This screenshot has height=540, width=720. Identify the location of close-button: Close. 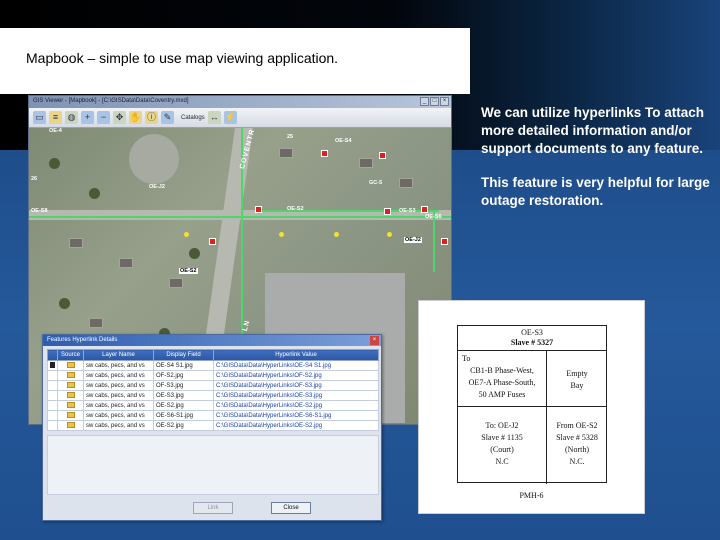
(291, 508).